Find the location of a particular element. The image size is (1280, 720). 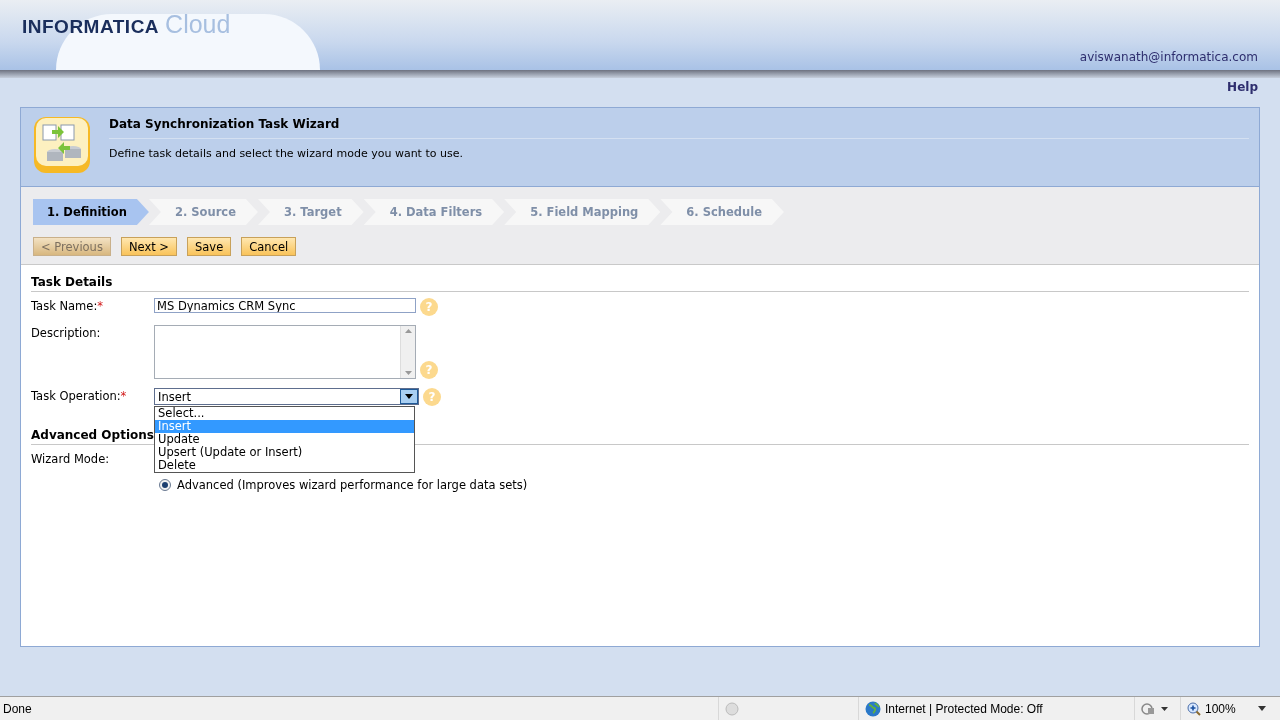

user-email: aviswanath@informatica.com is located at coordinates (1169, 58).